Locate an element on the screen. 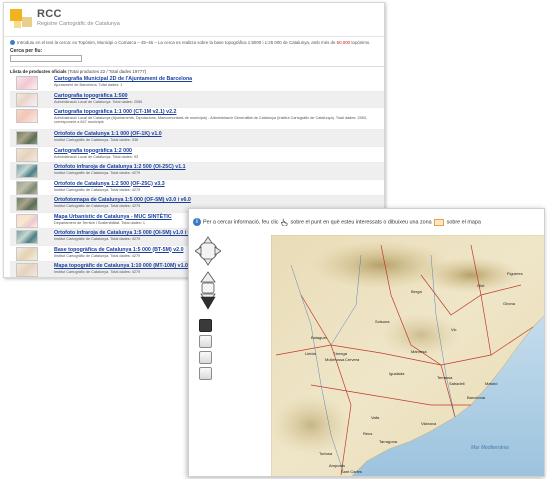  place-label: Cervera is located at coordinates (352, 359).